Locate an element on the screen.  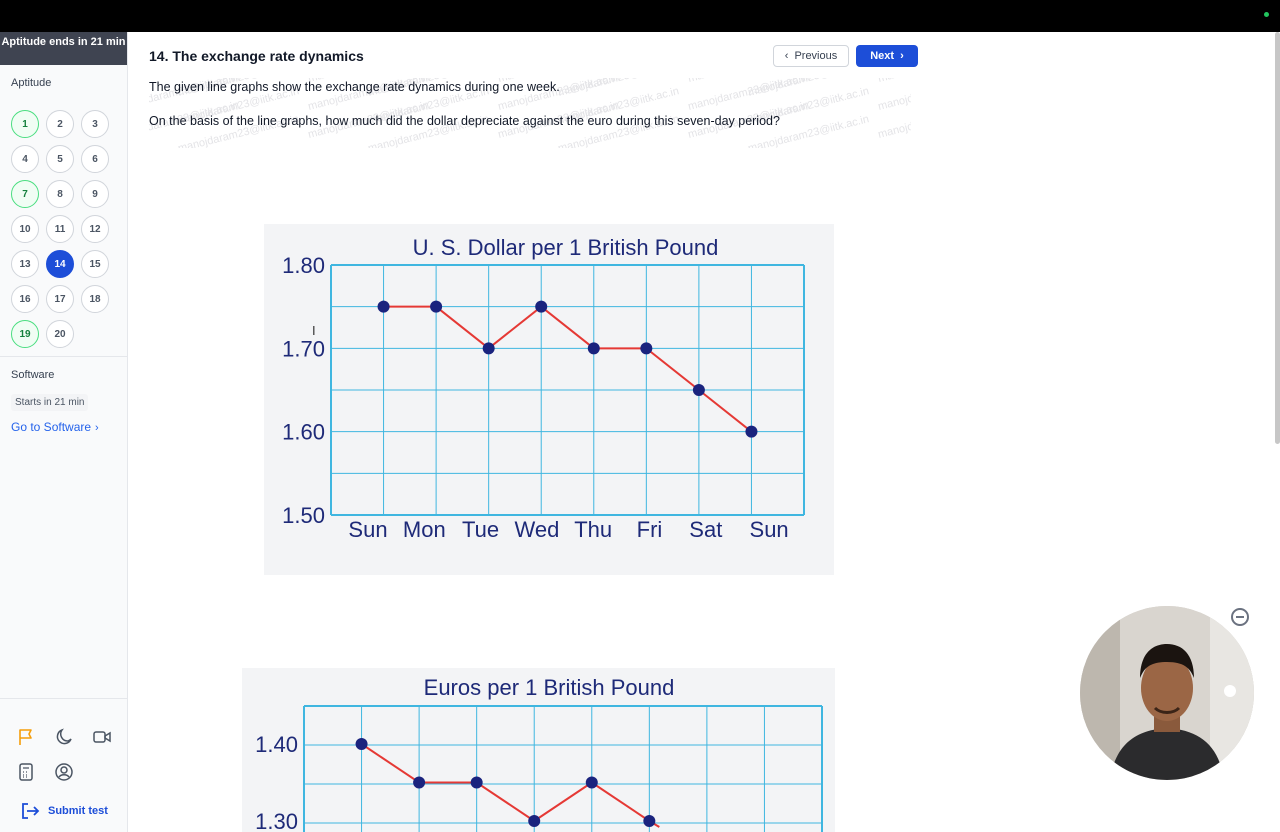
next-label: Next is located at coordinates (882, 56).